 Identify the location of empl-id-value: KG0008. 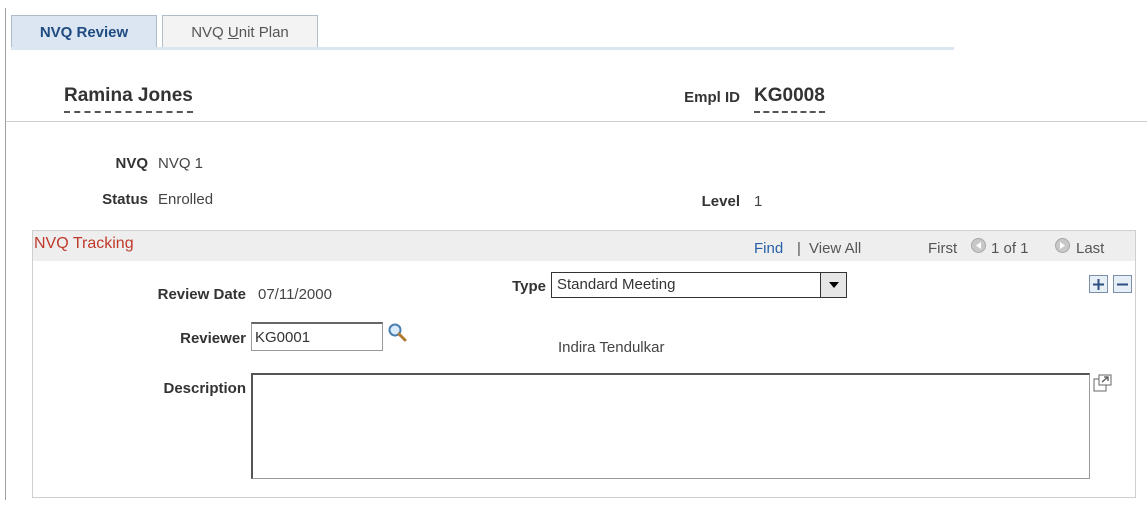
(789, 99).